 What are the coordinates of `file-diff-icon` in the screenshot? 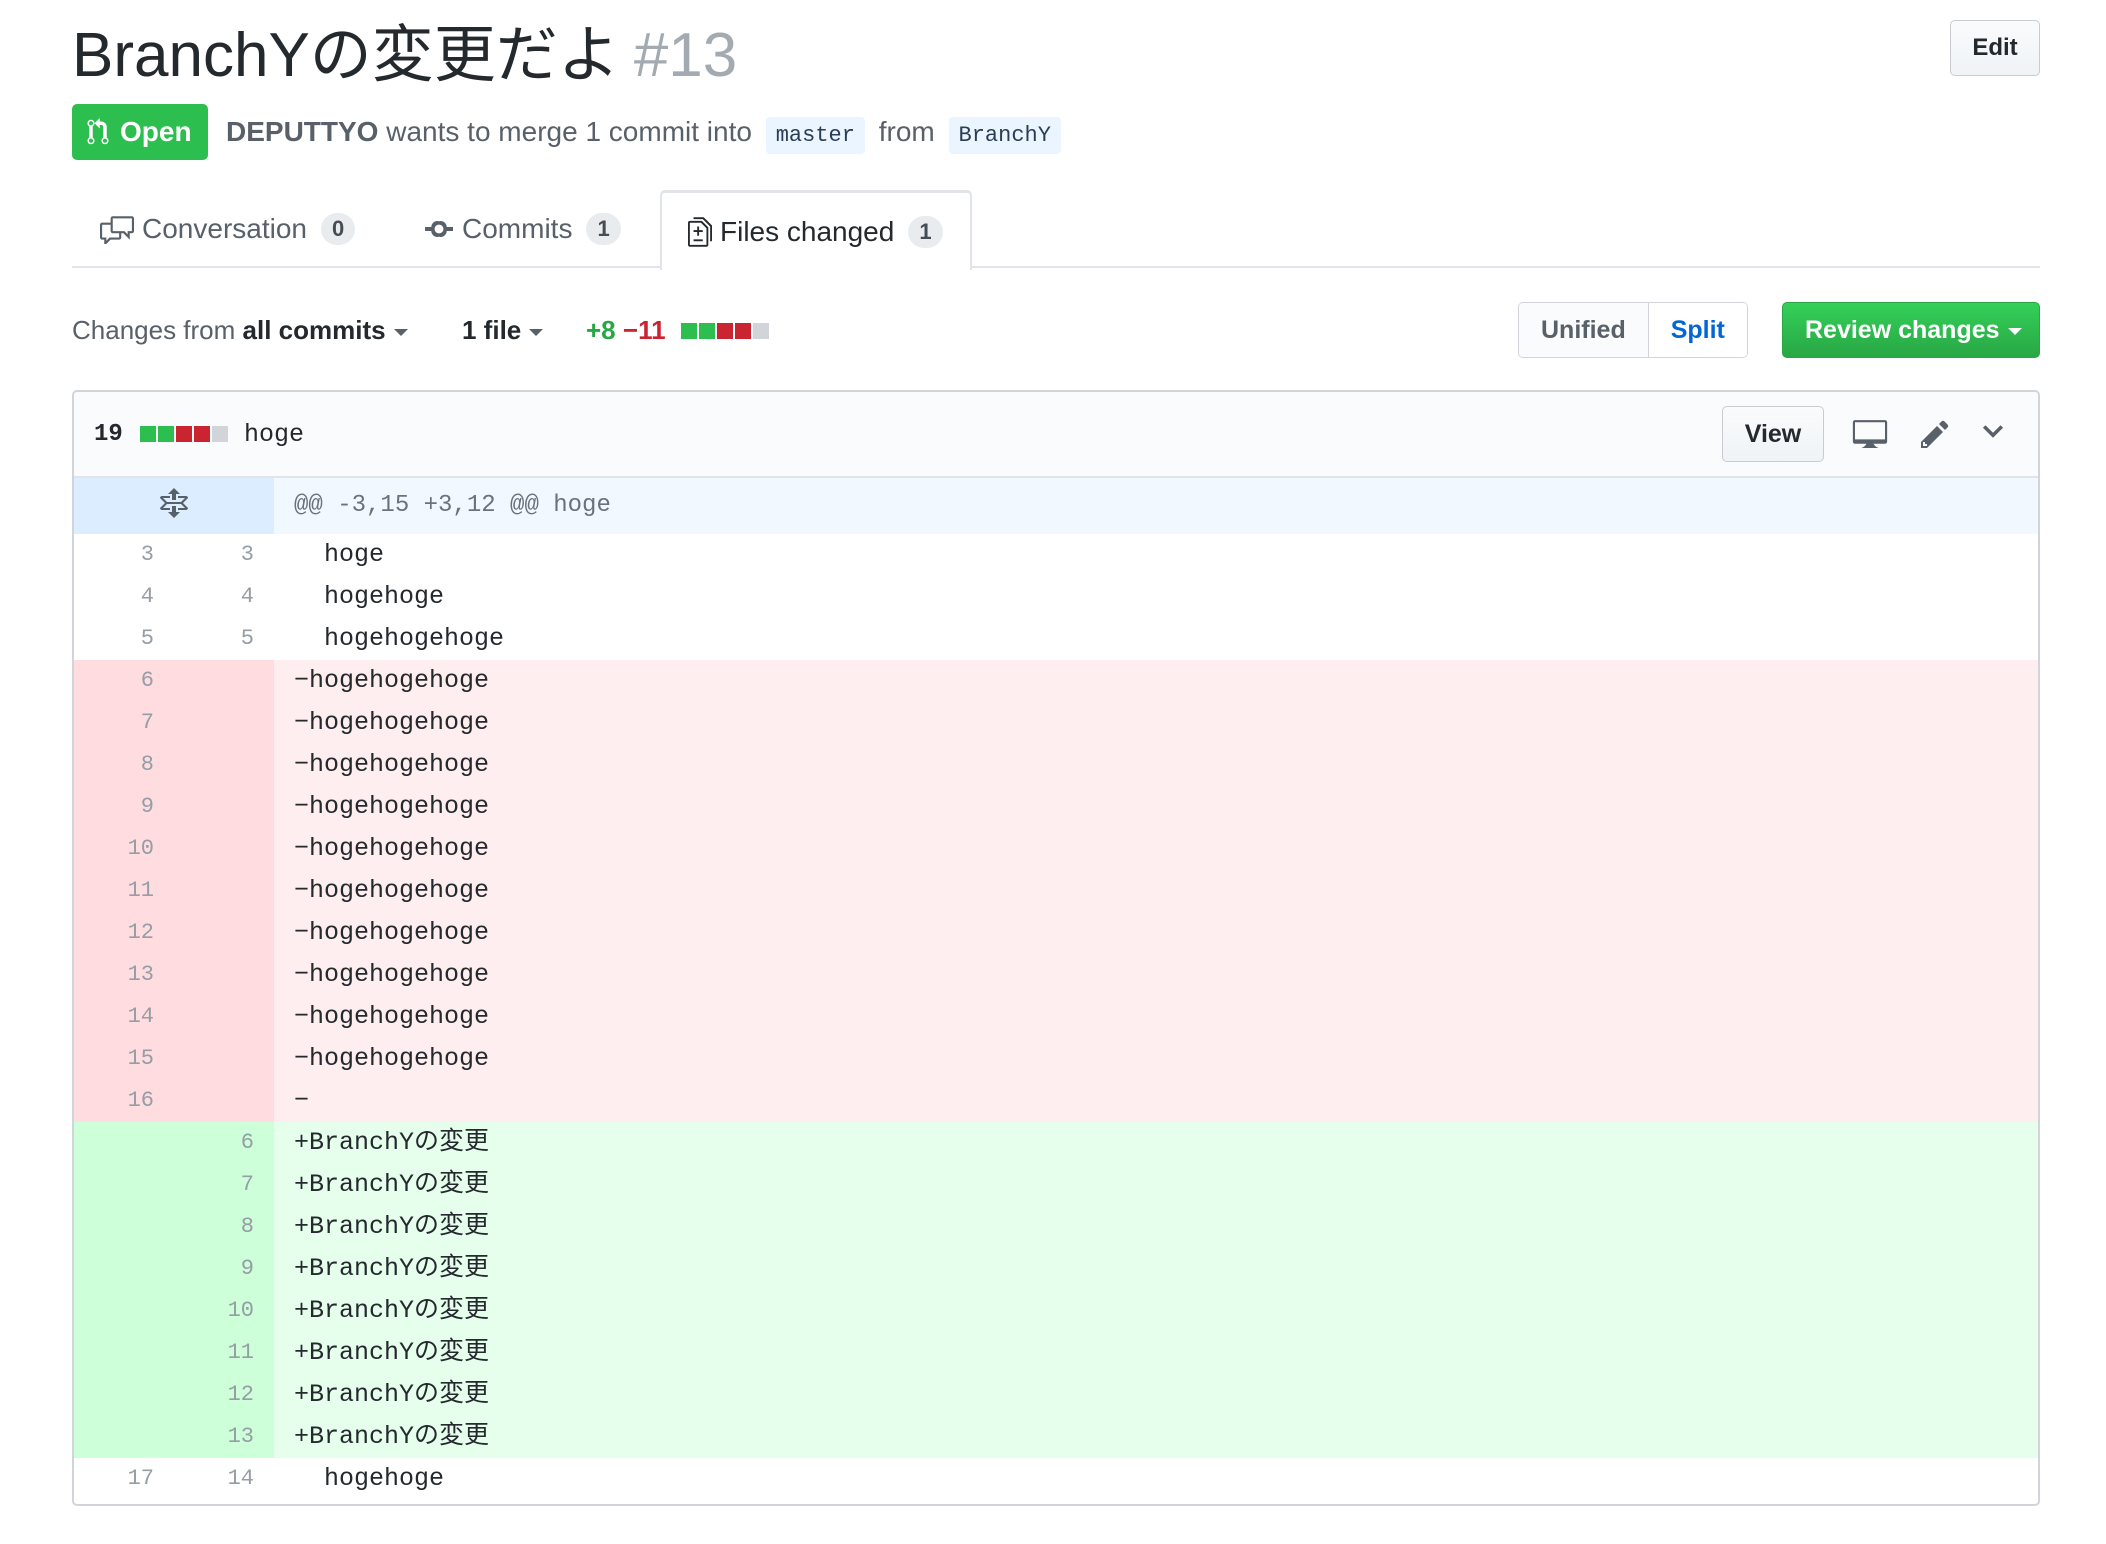 It's located at (700, 231).